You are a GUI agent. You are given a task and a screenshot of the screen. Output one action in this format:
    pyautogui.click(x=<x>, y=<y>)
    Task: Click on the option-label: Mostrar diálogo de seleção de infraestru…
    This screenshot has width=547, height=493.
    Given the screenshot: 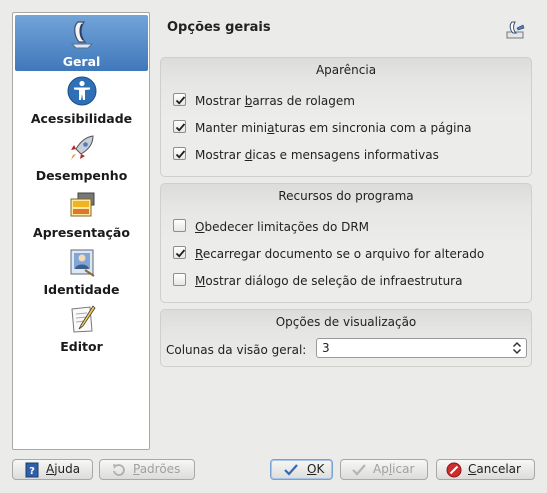 What is the action you would take?
    pyautogui.click(x=328, y=281)
    